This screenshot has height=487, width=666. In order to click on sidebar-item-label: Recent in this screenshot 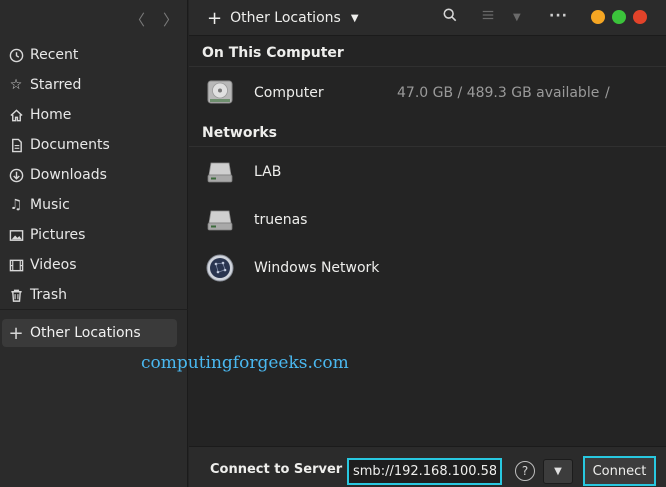, I will do `click(54, 55)`.